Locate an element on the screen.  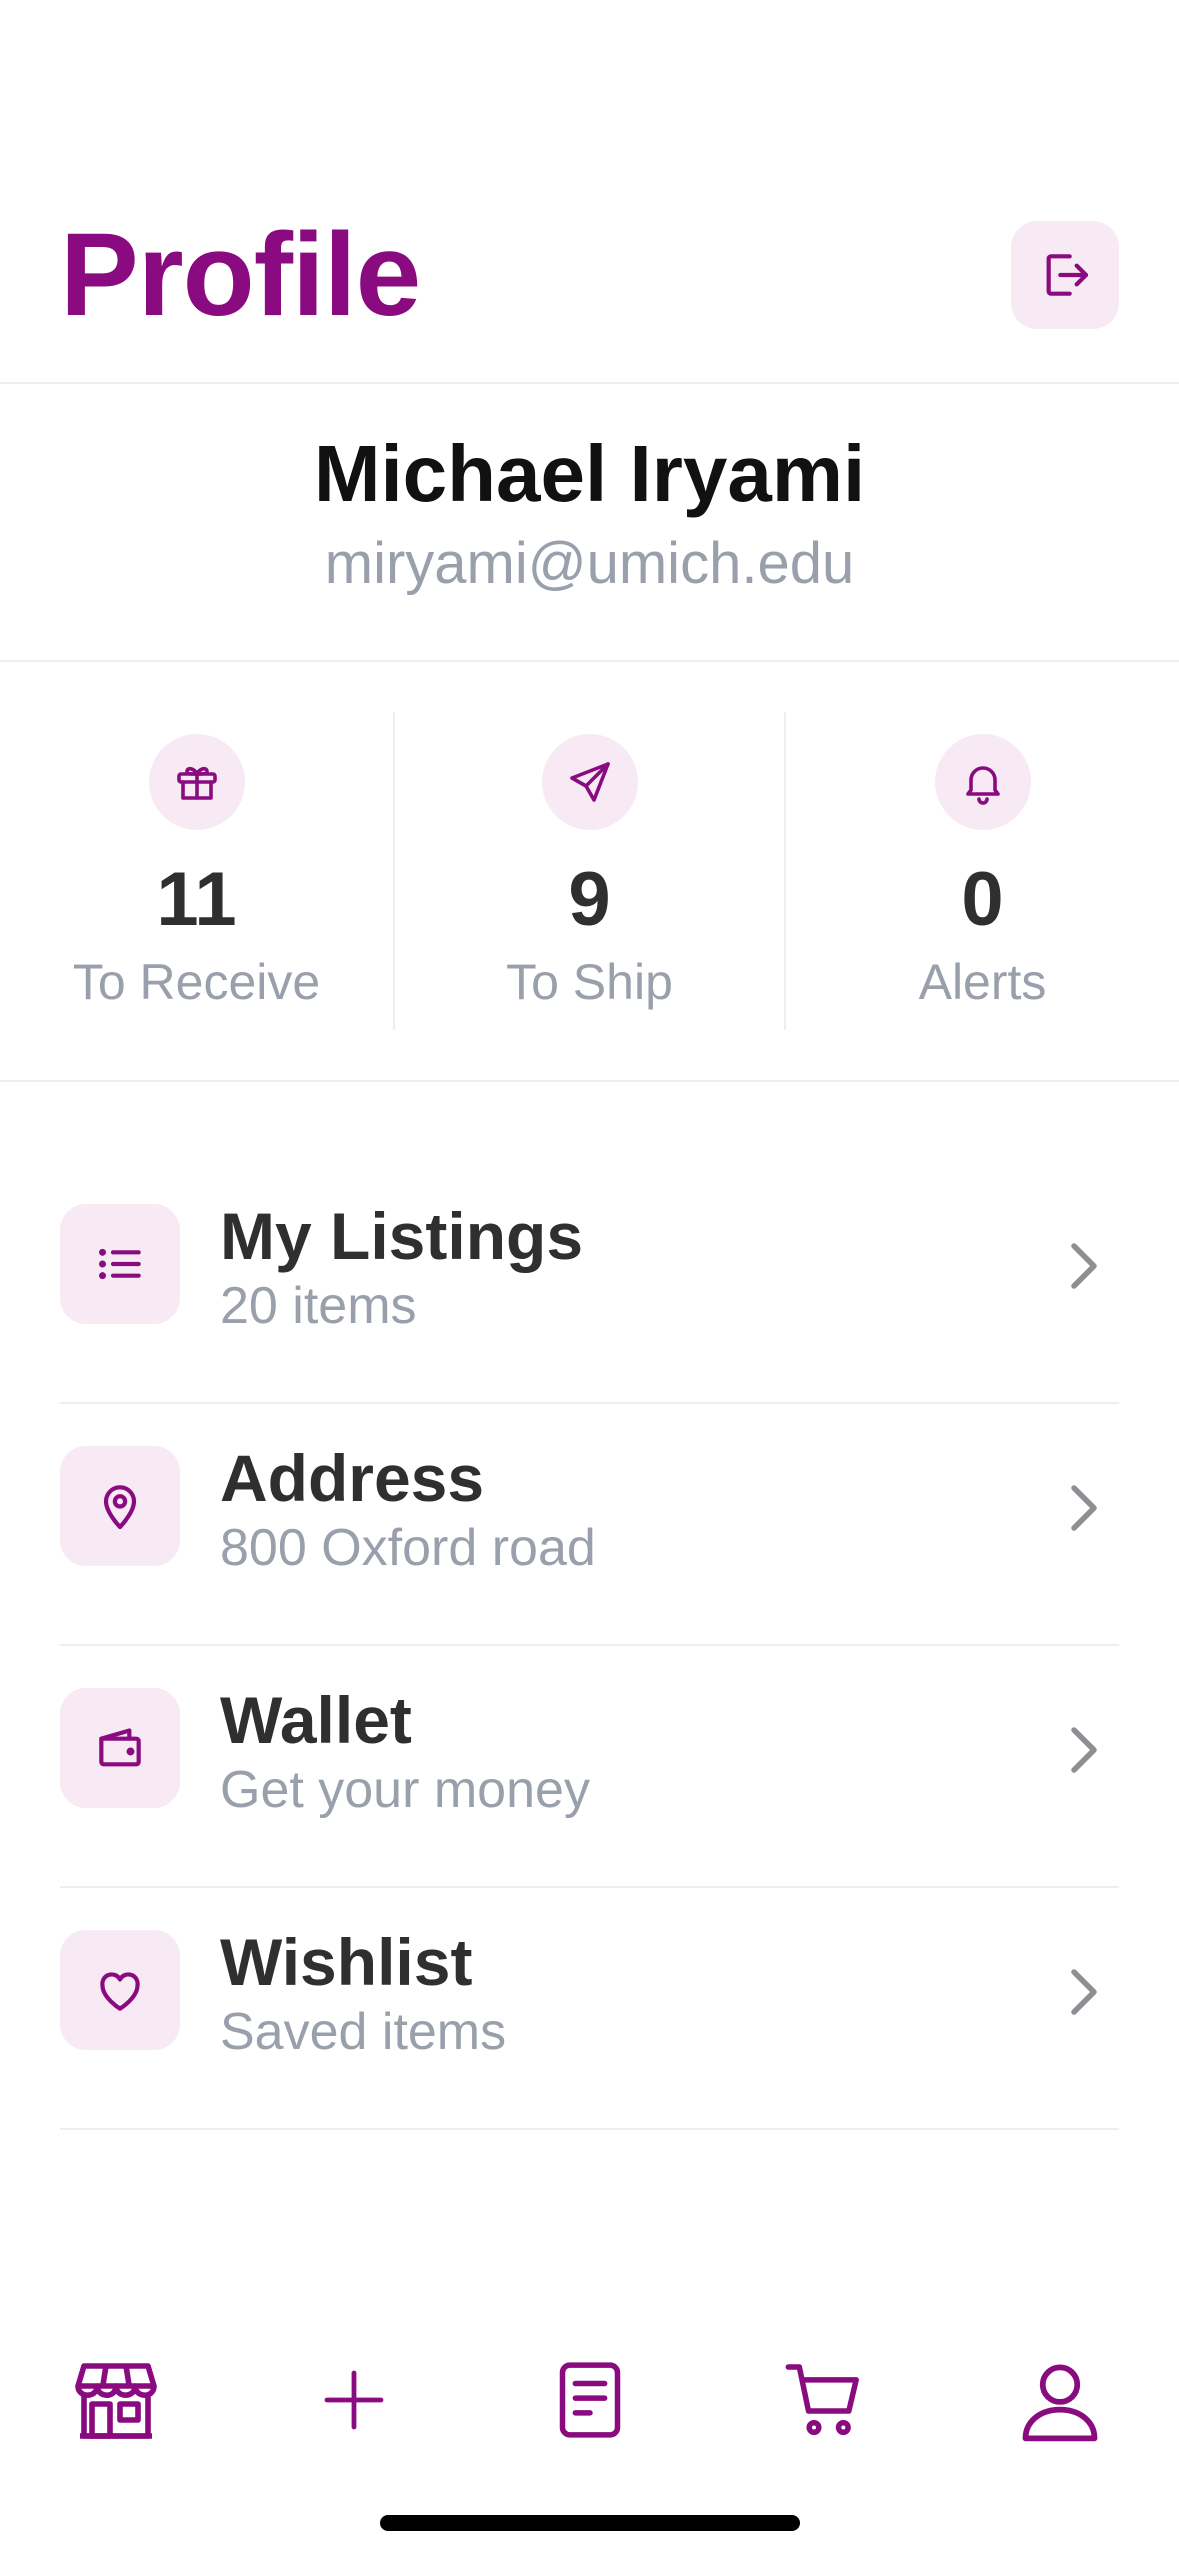
logout-icon is located at coordinates (1067, 275).